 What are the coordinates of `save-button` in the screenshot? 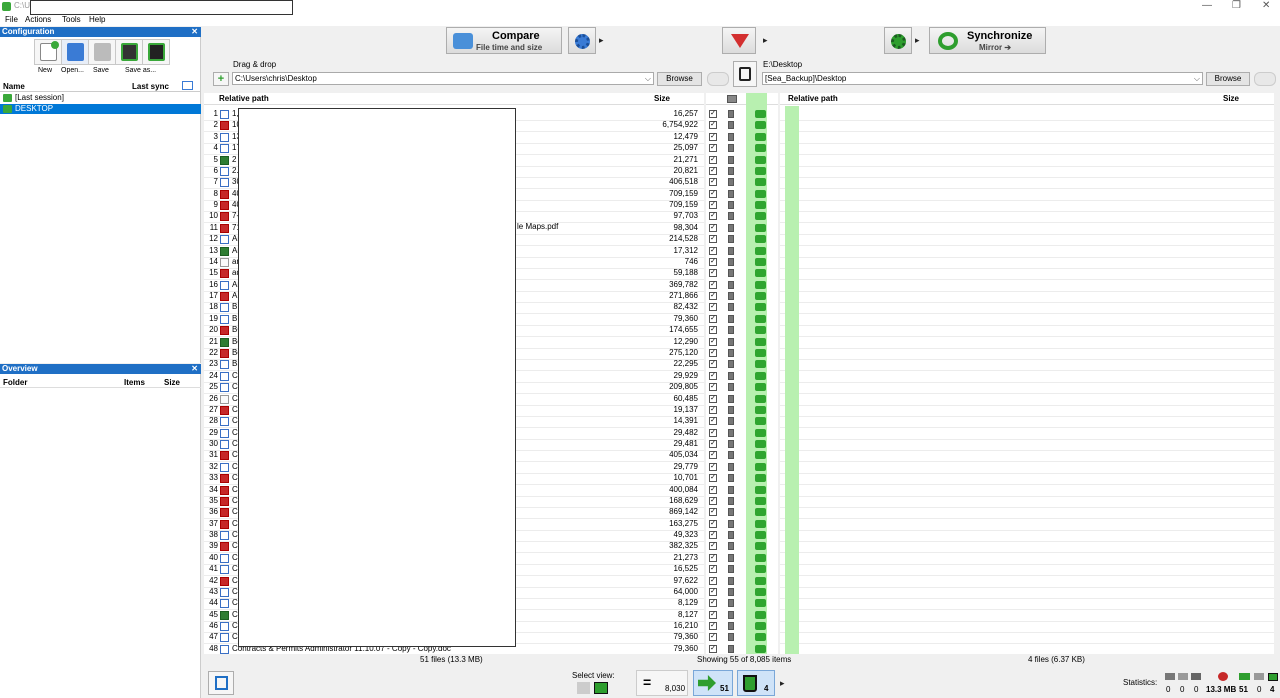 It's located at (102, 52).